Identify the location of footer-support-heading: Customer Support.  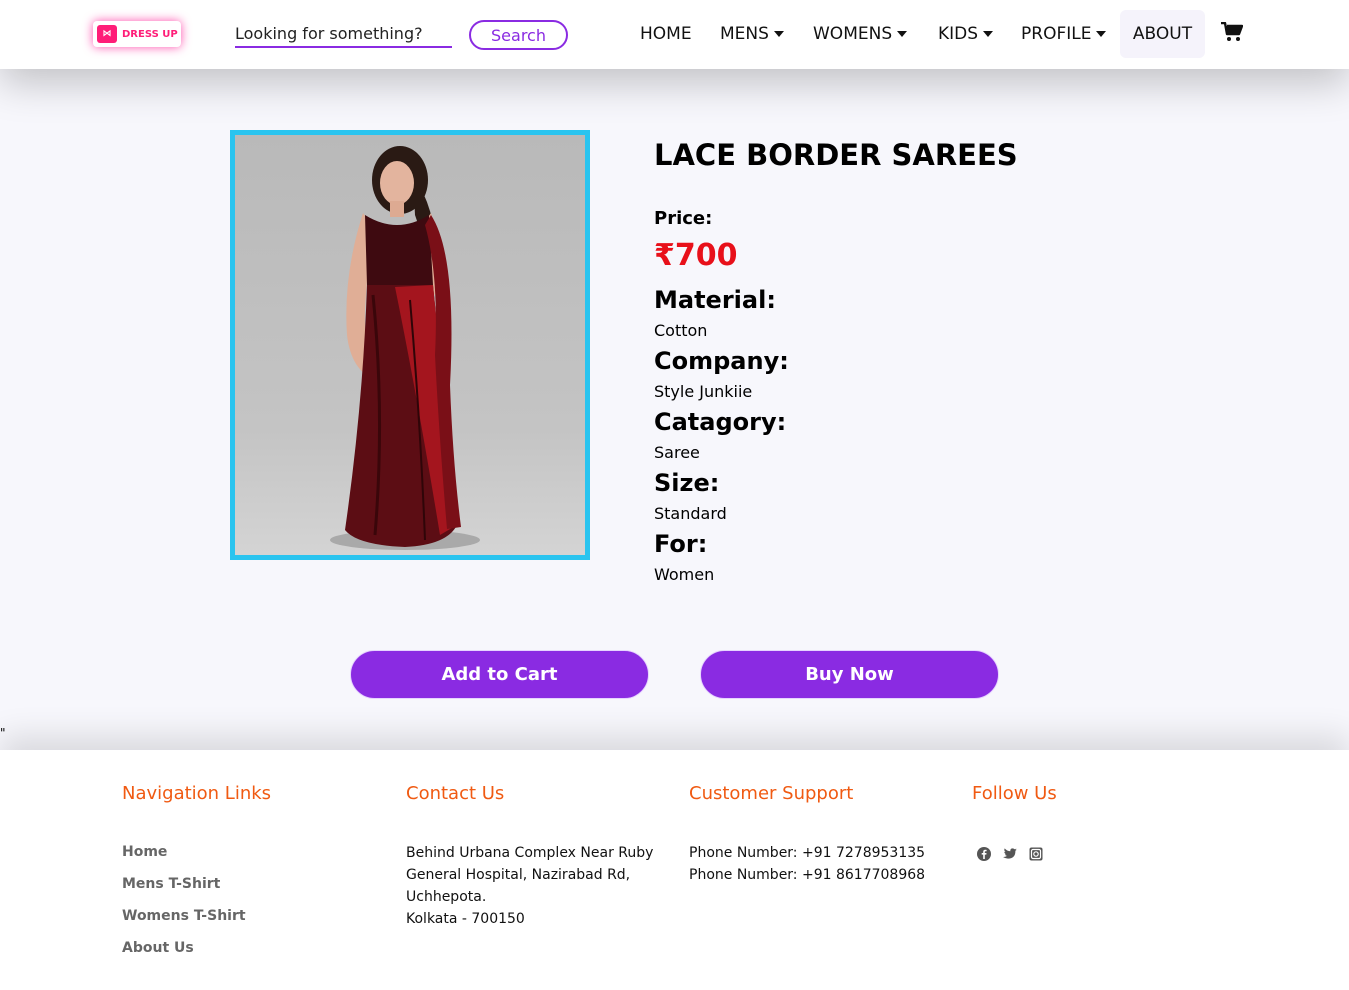
(771, 793).